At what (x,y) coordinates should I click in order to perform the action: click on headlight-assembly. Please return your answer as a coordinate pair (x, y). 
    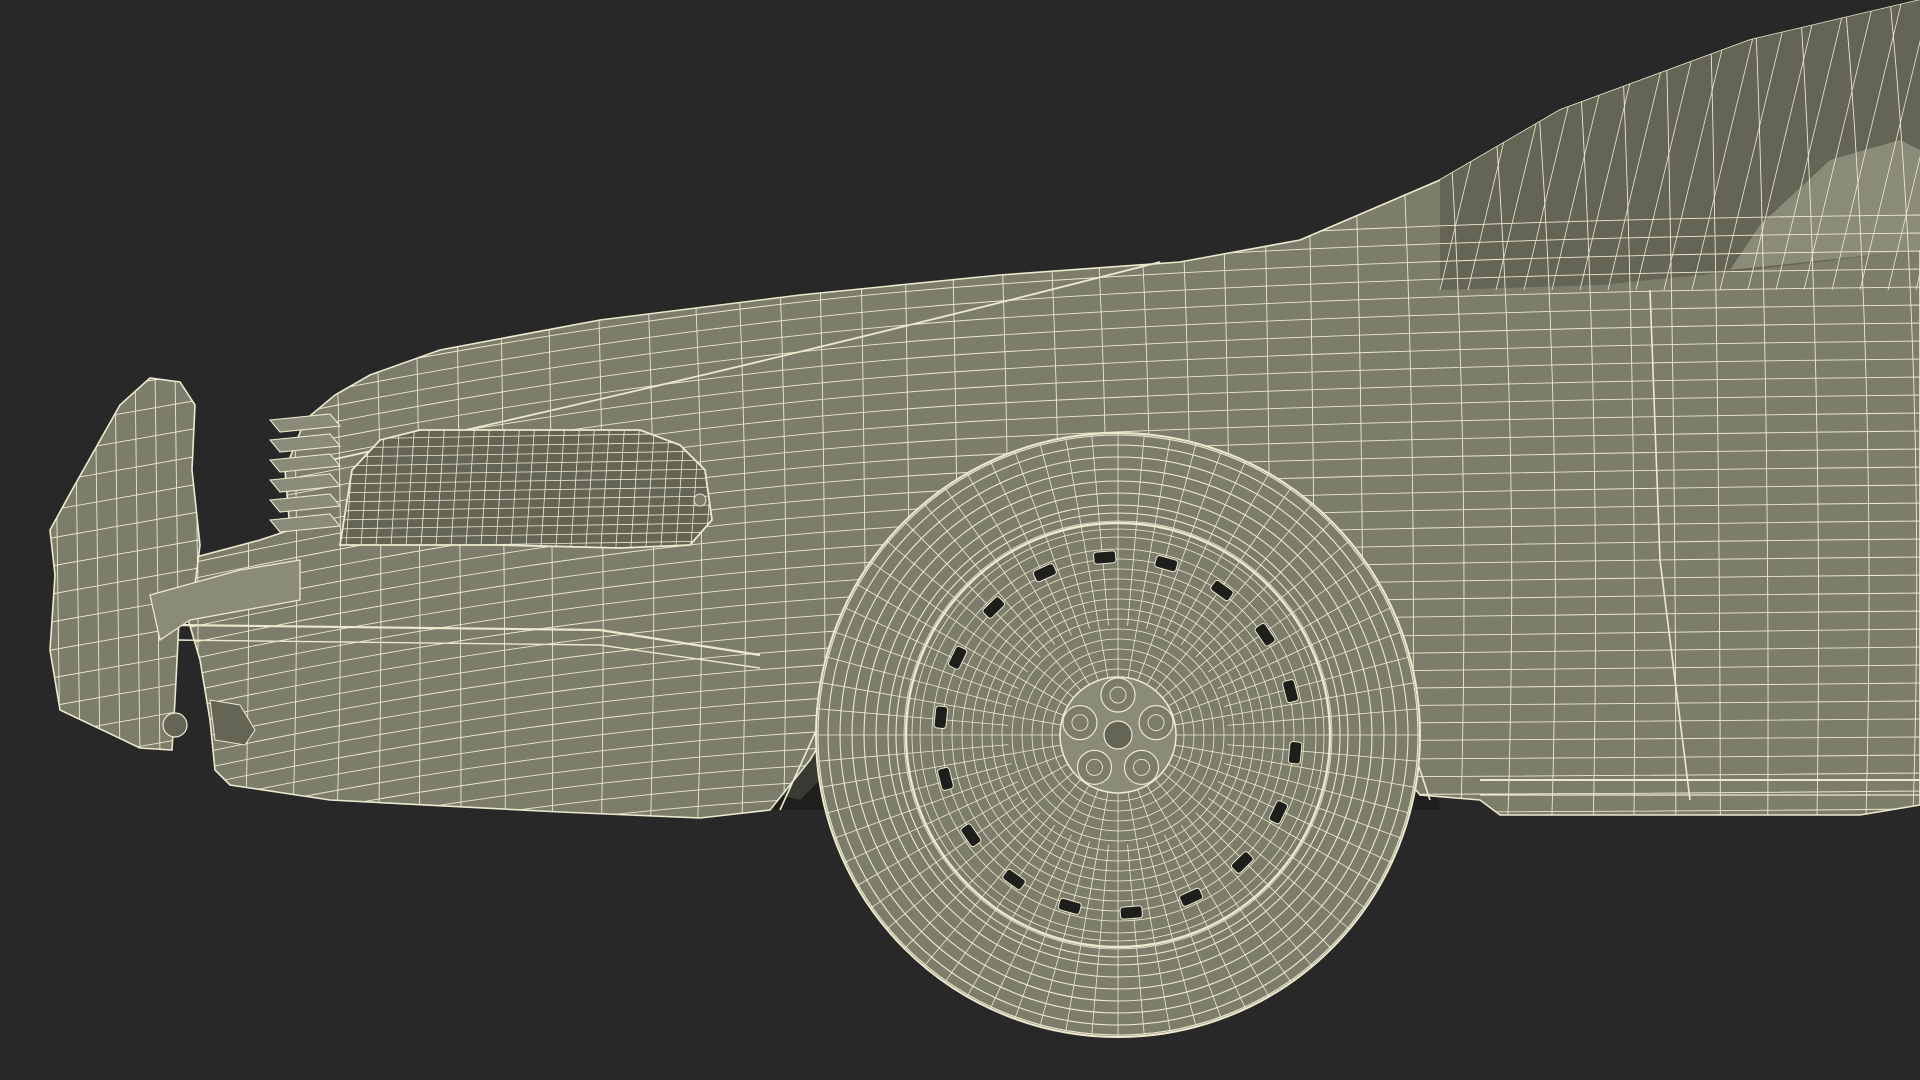
    Looking at the image, I should click on (525, 489).